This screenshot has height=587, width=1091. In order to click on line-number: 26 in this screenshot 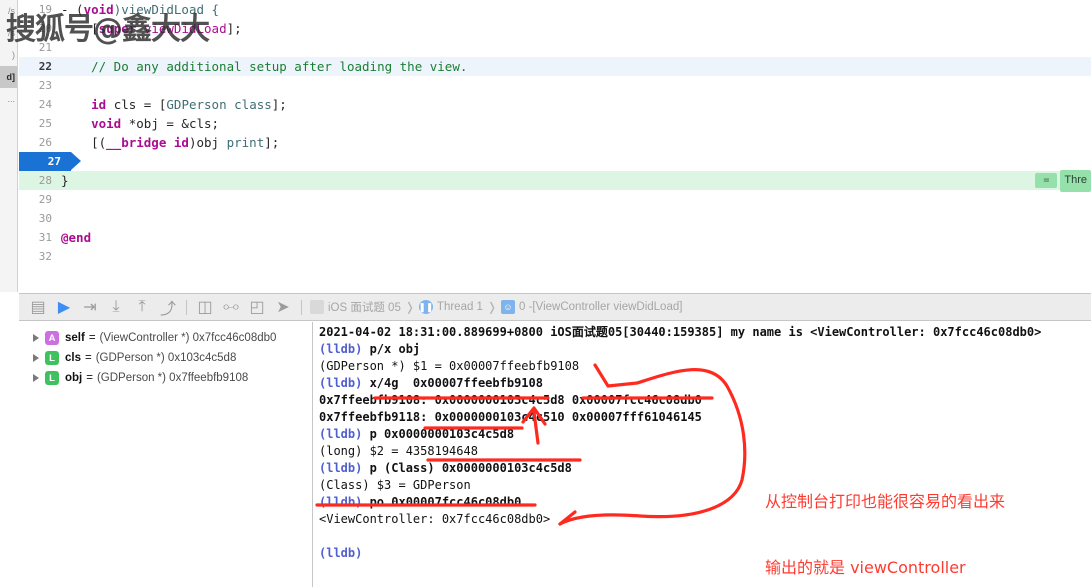, I will do `click(40, 142)`.